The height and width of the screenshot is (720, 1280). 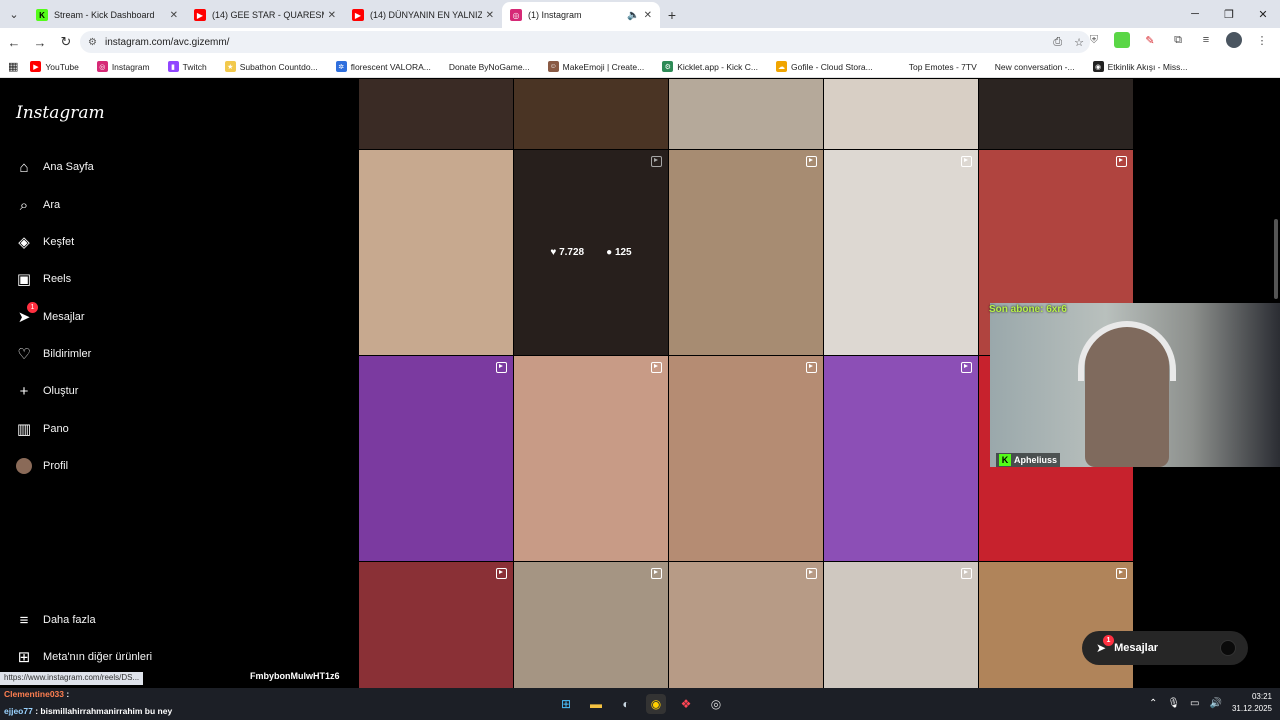 I want to click on microphone-icon: 🎙, so click(x=1173, y=703).